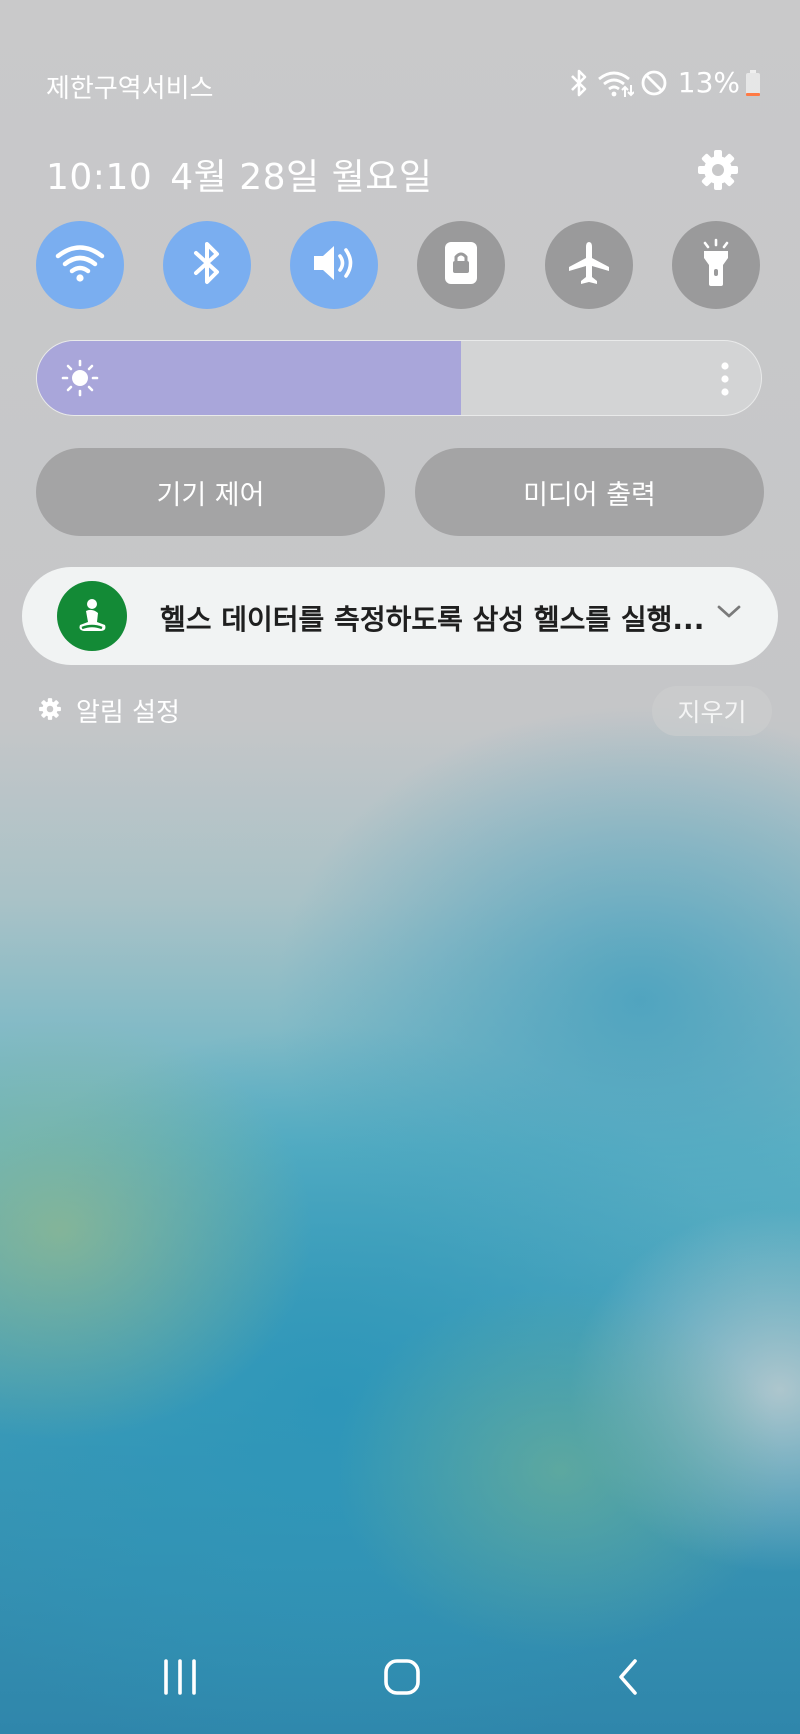 The width and height of the screenshot is (800, 1734). I want to click on lock-rotation-icon, so click(461, 265).